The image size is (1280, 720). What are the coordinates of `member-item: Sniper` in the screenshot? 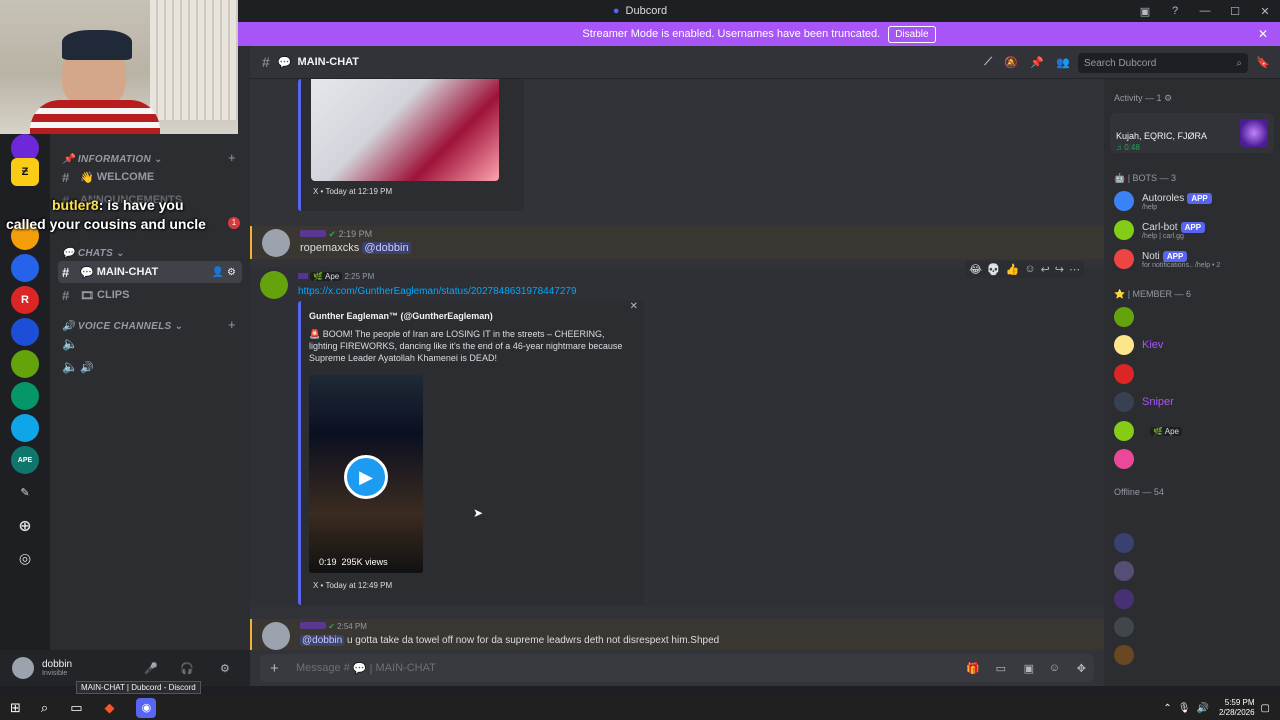 It's located at (1144, 402).